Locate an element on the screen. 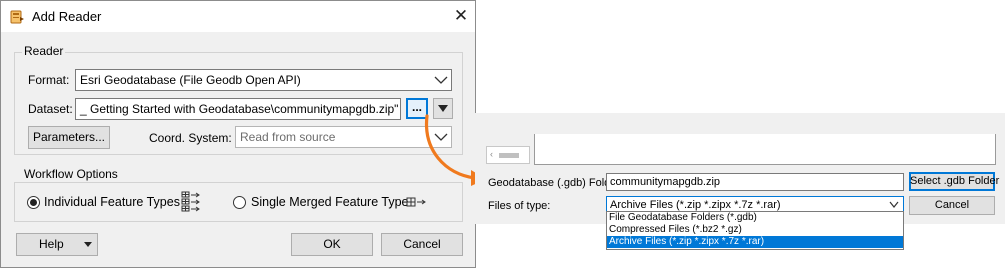  dropdown-option-compressed-files: Compressed Files (*.bz2 *.gz) is located at coordinates (755, 230).